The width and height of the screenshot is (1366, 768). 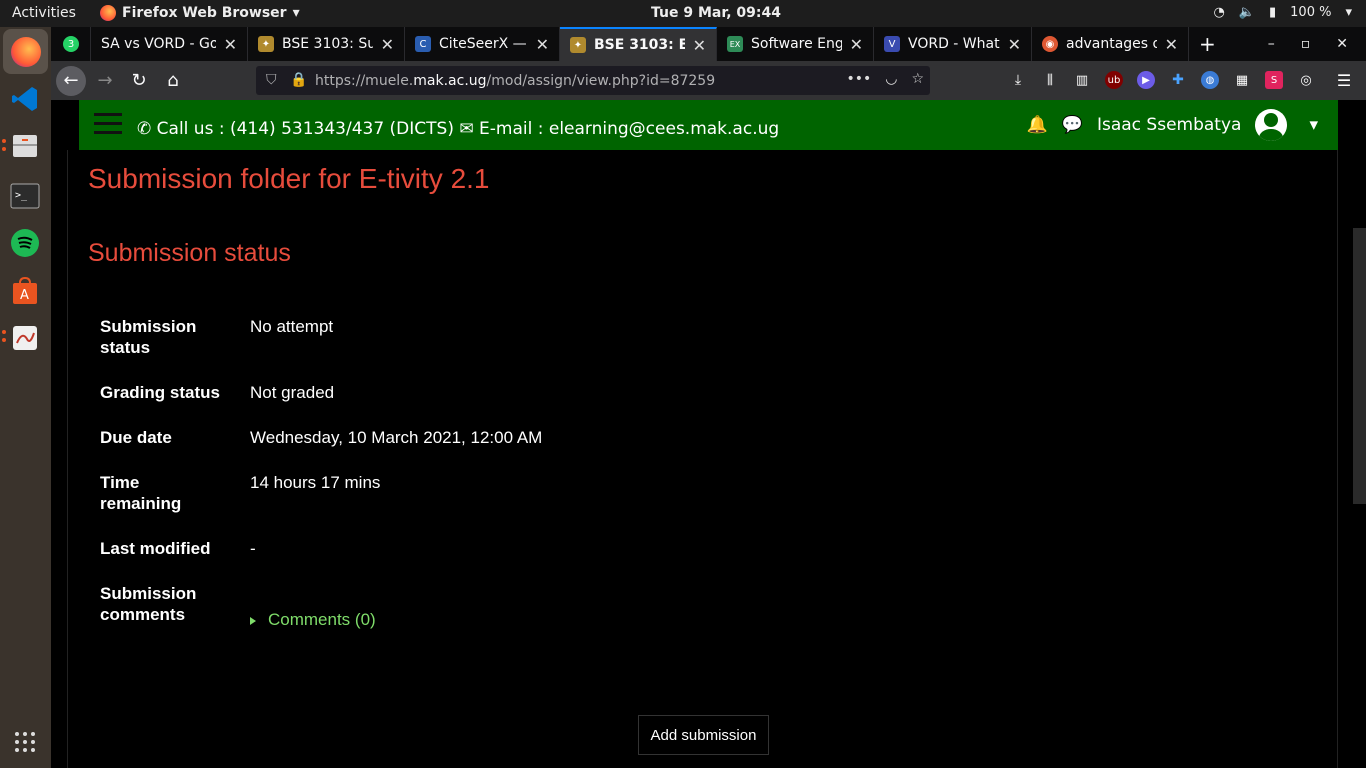 What do you see at coordinates (1114, 80) in the screenshot?
I see `ublock-icon: ub` at bounding box center [1114, 80].